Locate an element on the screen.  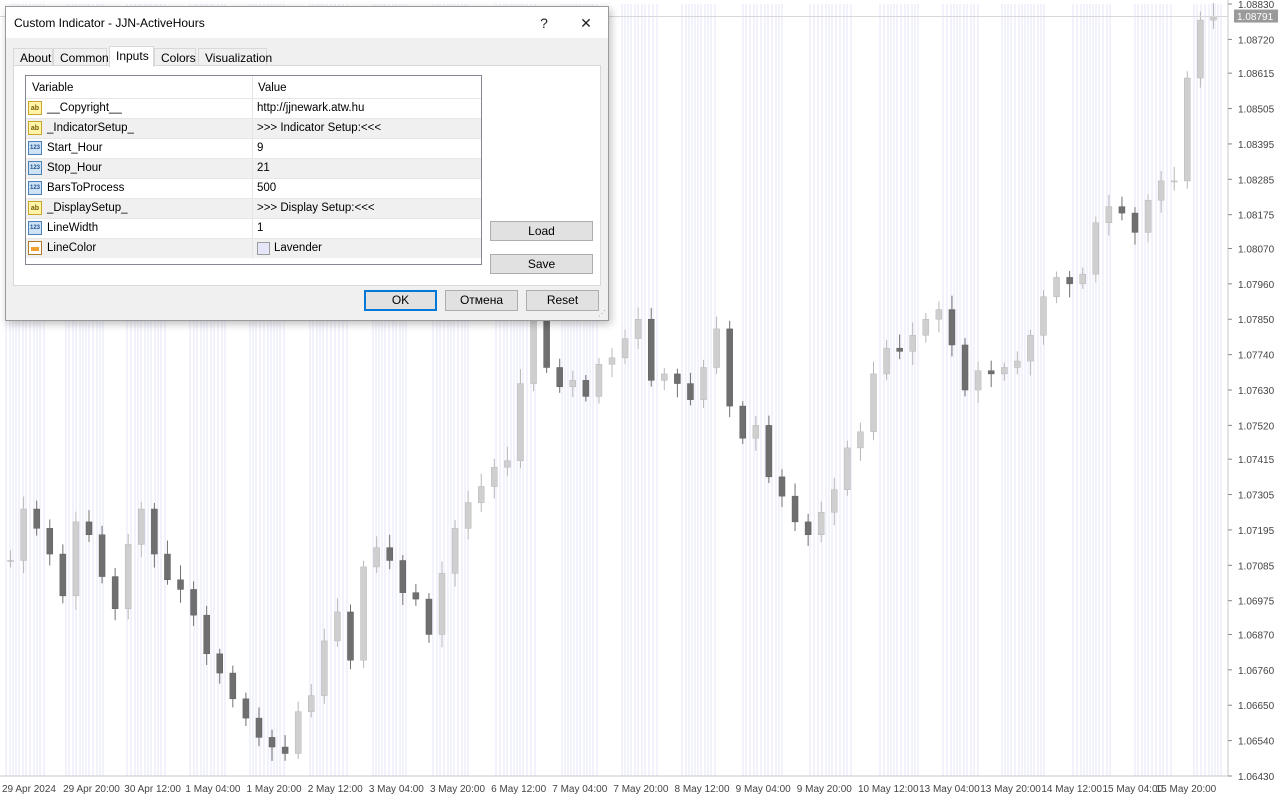
y-tick-label: 1.07305 is located at coordinates (1256, 496).